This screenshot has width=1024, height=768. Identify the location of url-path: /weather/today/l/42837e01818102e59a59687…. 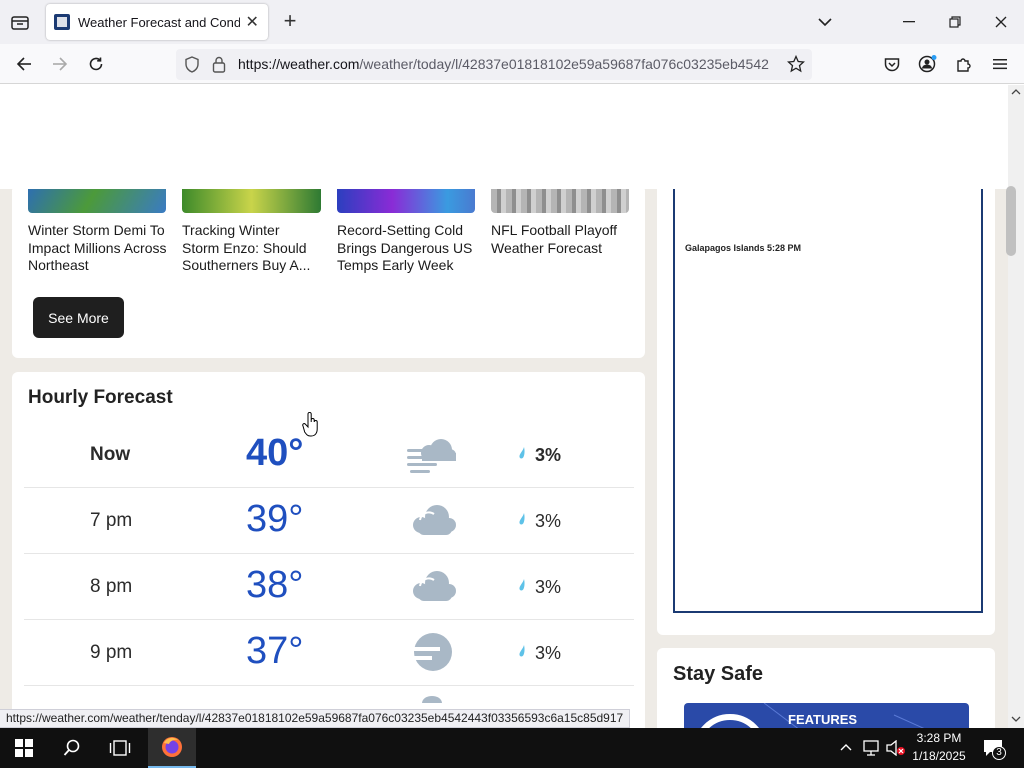
(564, 64).